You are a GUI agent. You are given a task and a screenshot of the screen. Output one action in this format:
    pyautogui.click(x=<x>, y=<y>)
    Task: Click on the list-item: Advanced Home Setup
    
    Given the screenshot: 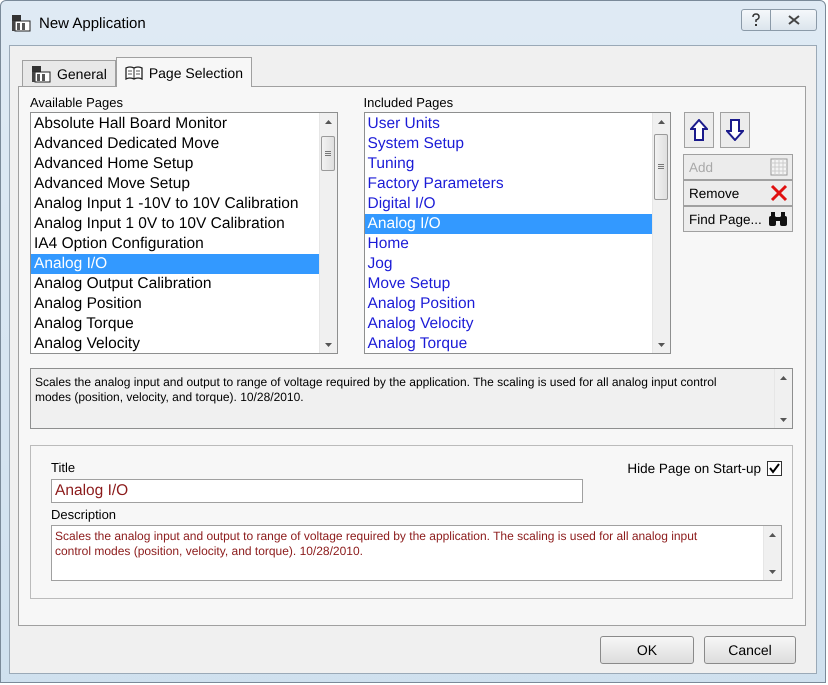 What is the action you would take?
    pyautogui.click(x=174, y=164)
    